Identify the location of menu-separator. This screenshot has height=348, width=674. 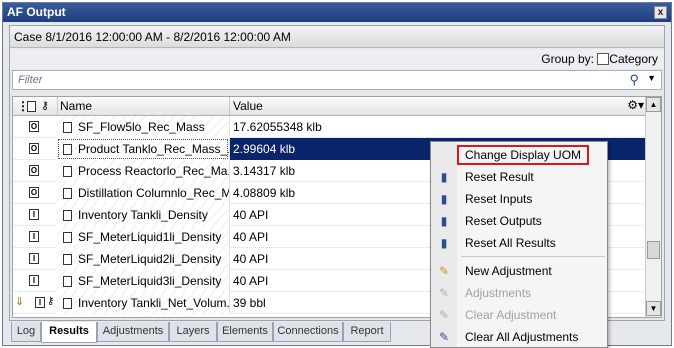
(533, 256).